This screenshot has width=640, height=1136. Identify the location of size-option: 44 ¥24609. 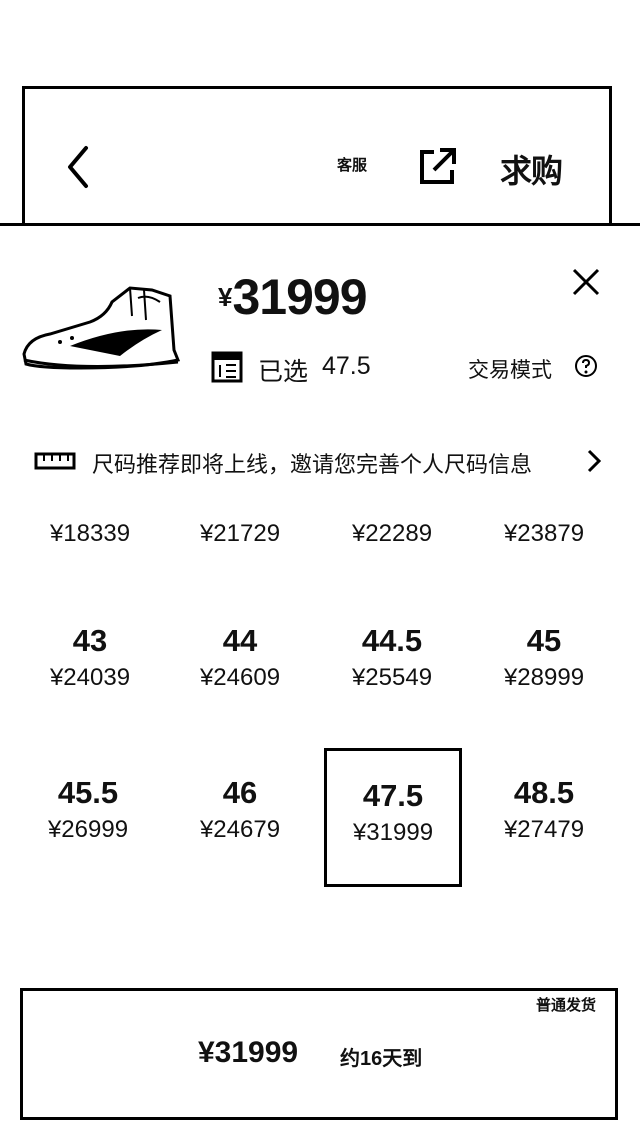
(240, 657).